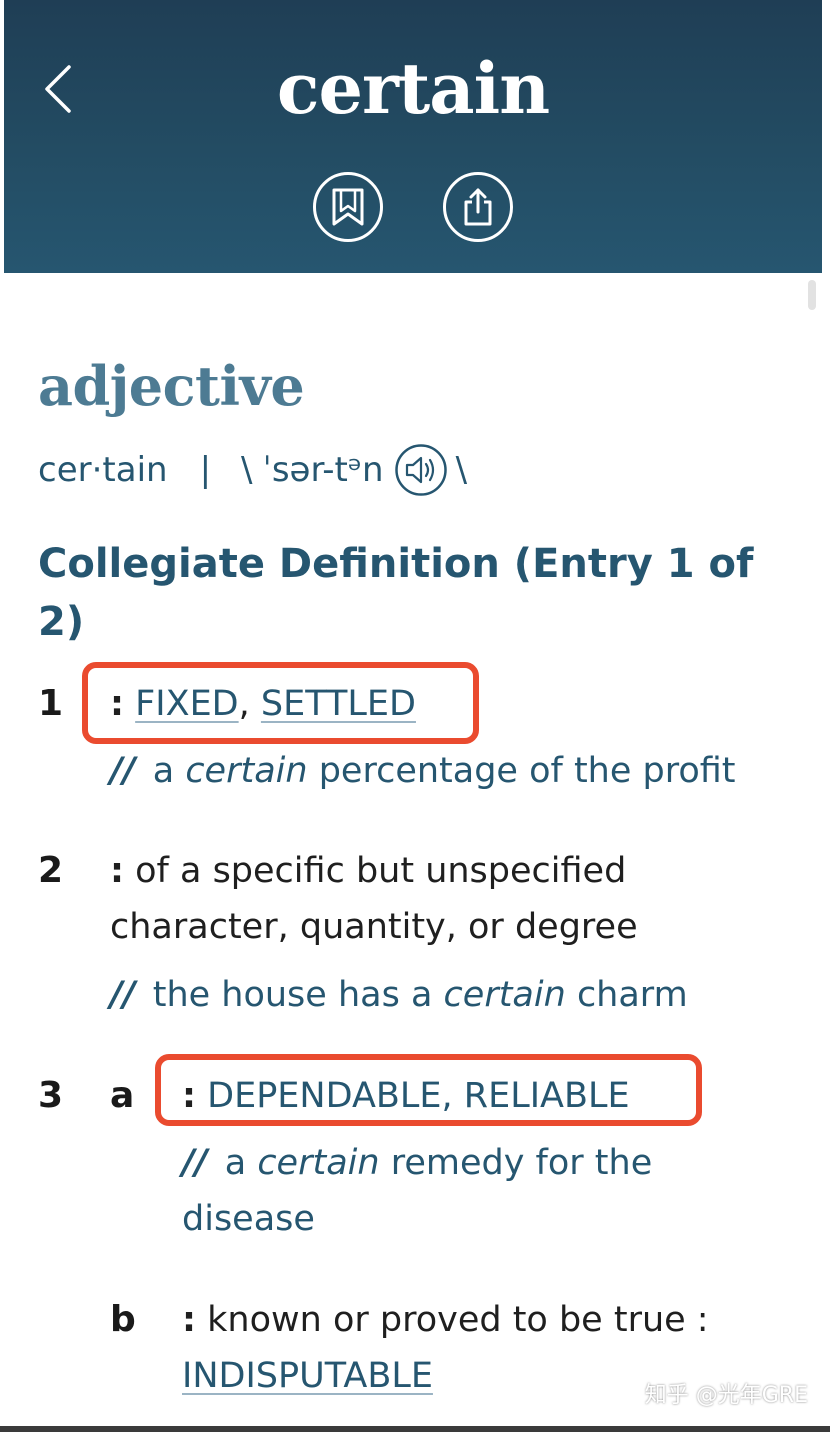 The width and height of the screenshot is (830, 1432). Describe the element at coordinates (122, 1095) in the screenshot. I see `sense-letter: a` at that location.